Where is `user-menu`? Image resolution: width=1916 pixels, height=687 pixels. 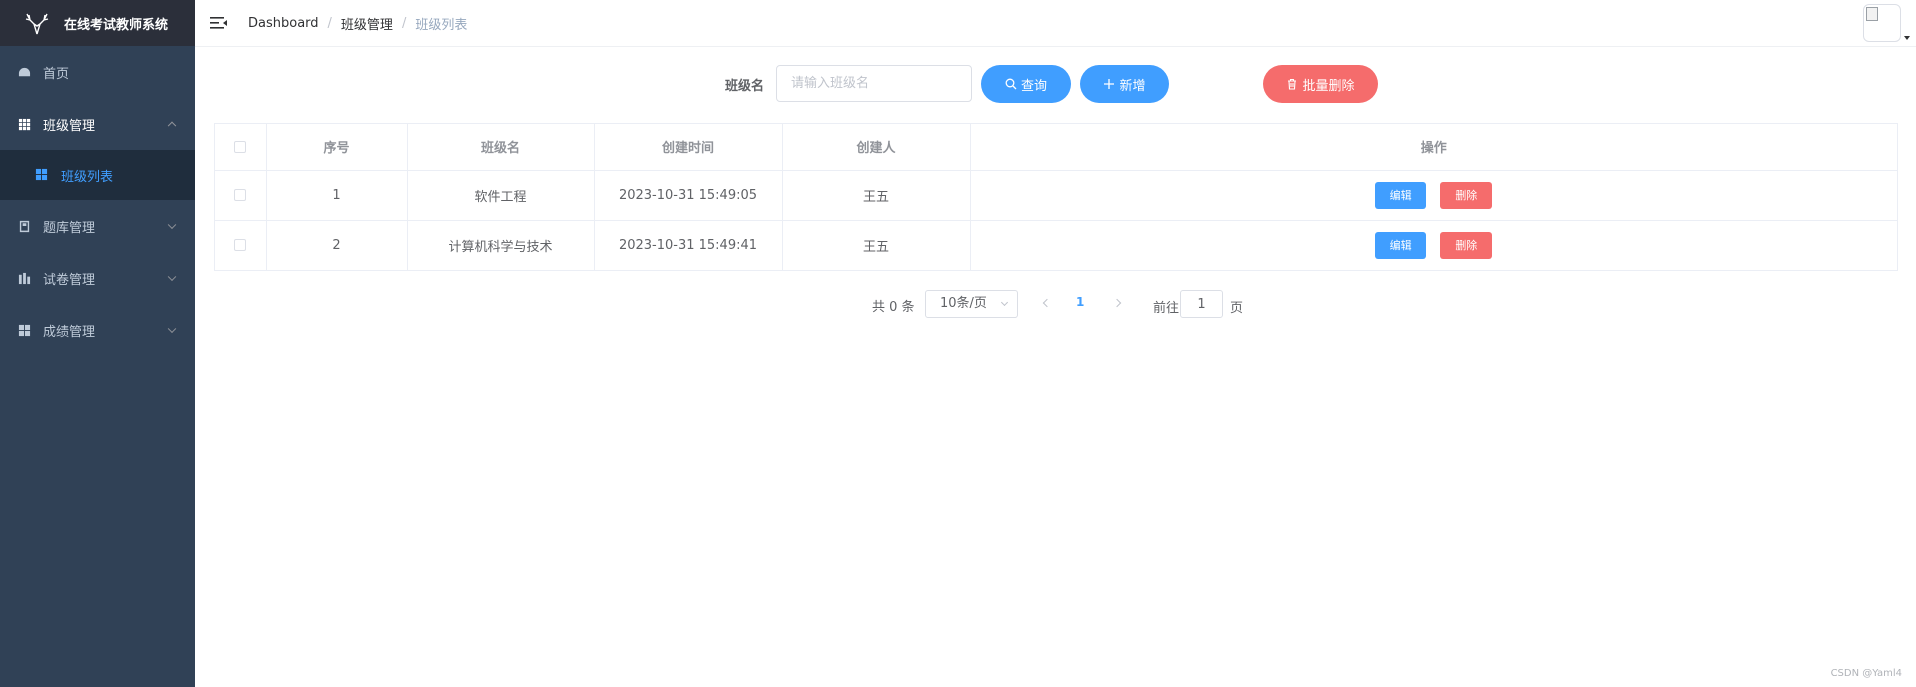 user-menu is located at coordinates (1886, 23).